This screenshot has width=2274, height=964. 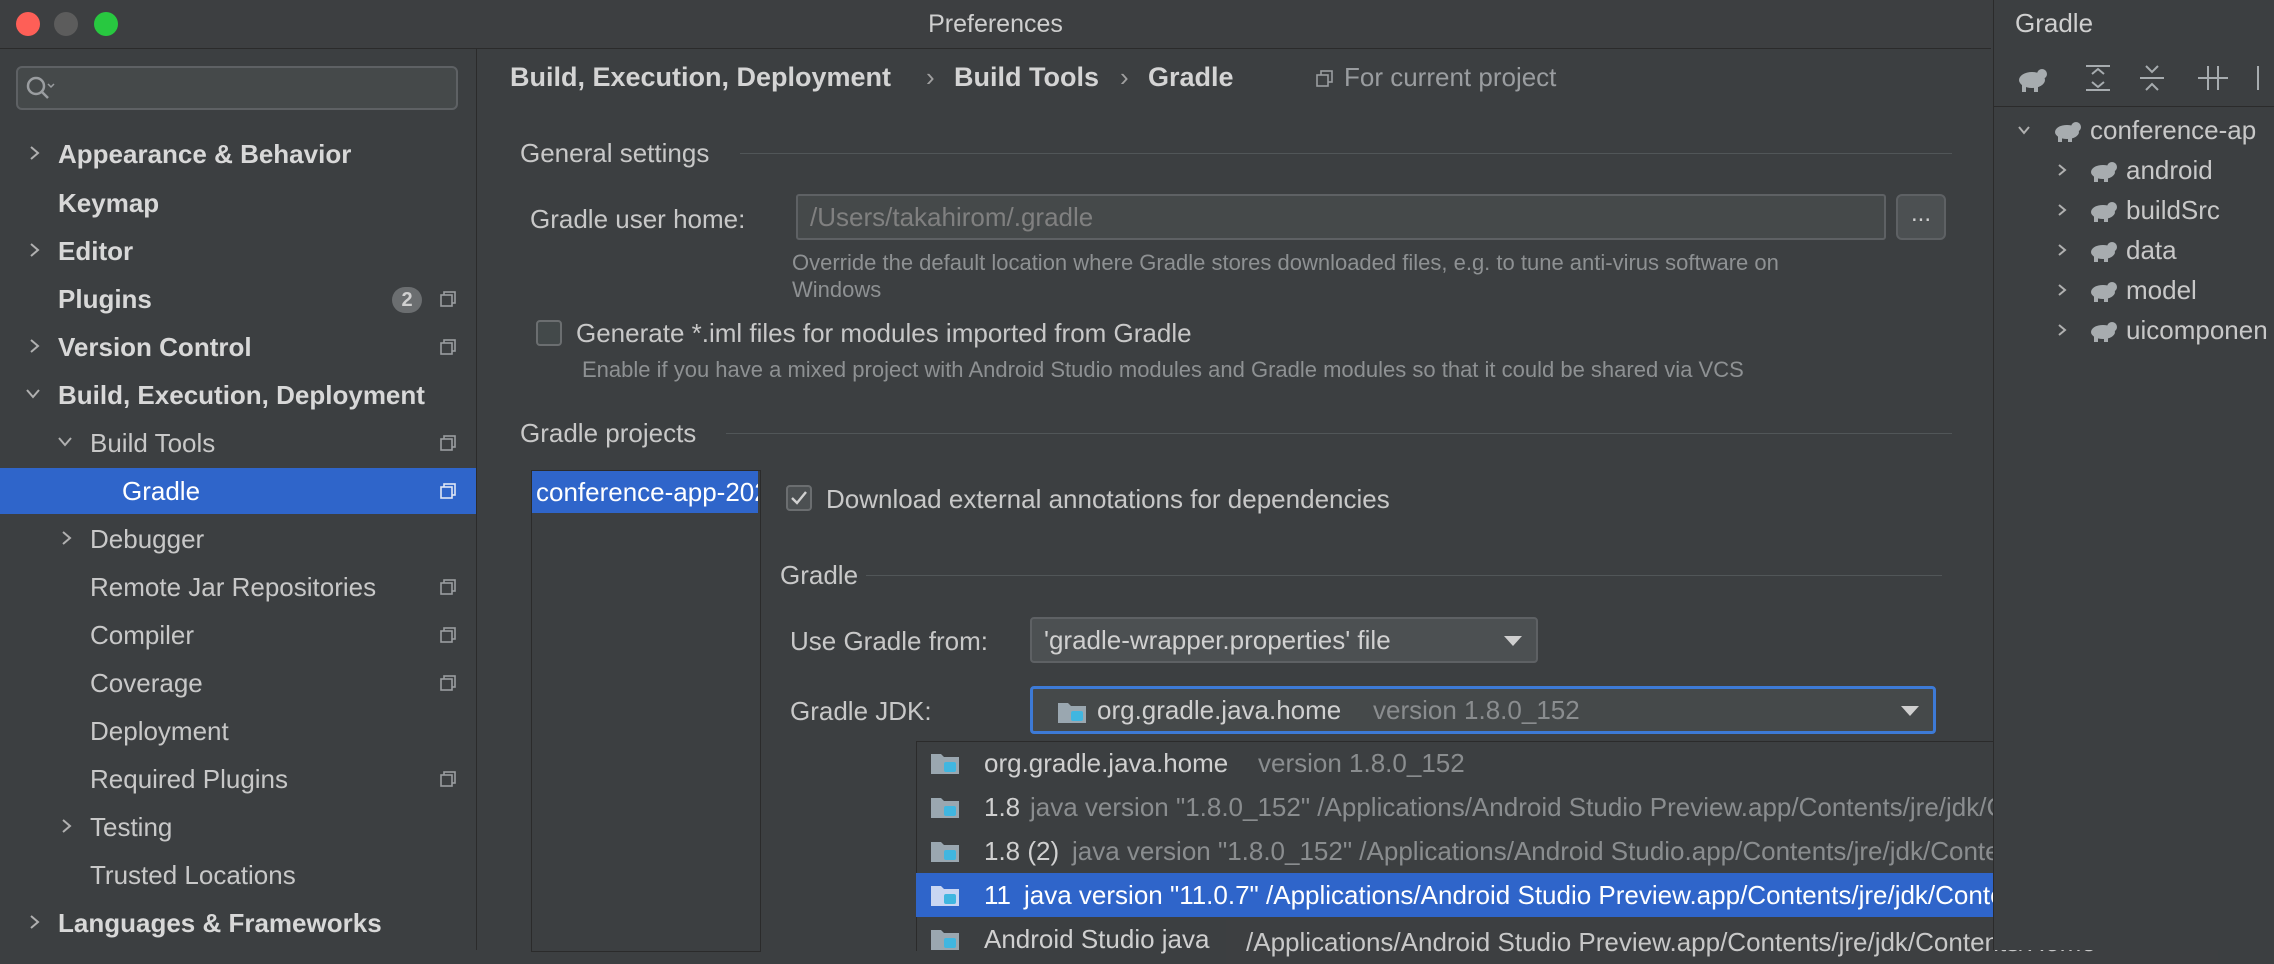 I want to click on sidebar-item-version-control: Version Control, so click(x=238, y=347).